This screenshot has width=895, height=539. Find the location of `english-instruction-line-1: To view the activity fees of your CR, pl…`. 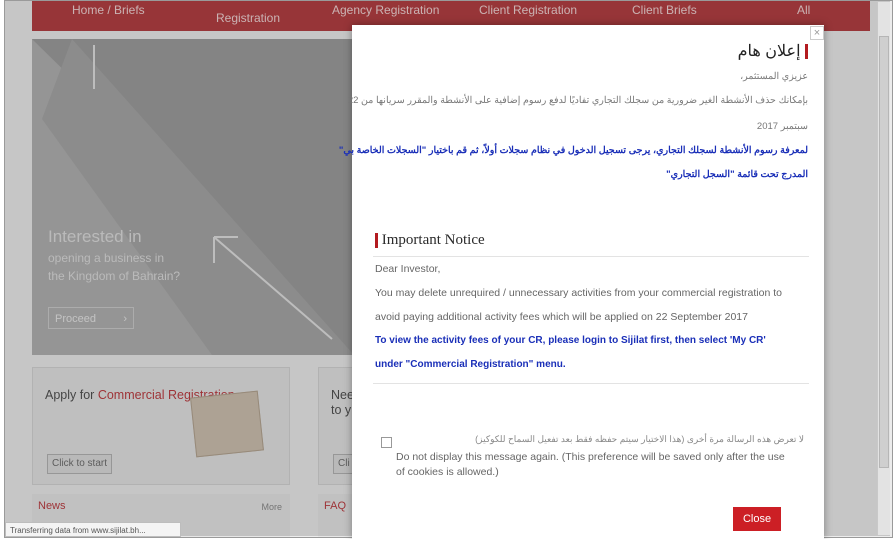

english-instruction-line-1: To view the activity fees of your CR, pl… is located at coordinates (570, 340).